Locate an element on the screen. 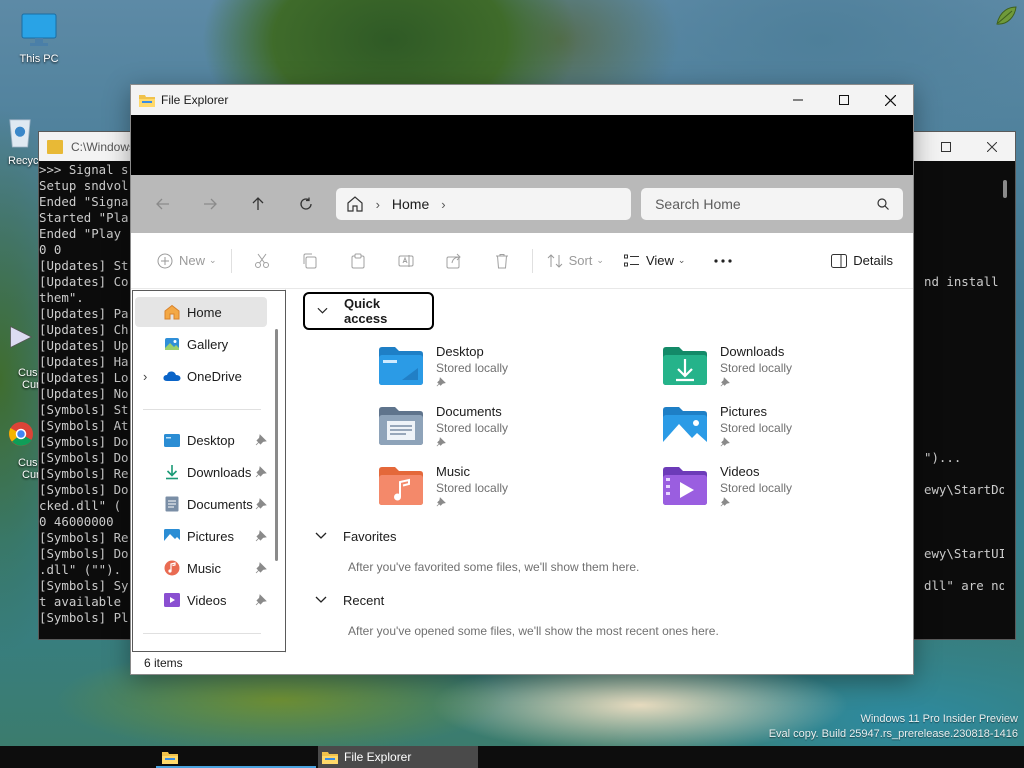  plus-circle-icon is located at coordinates (165, 260).